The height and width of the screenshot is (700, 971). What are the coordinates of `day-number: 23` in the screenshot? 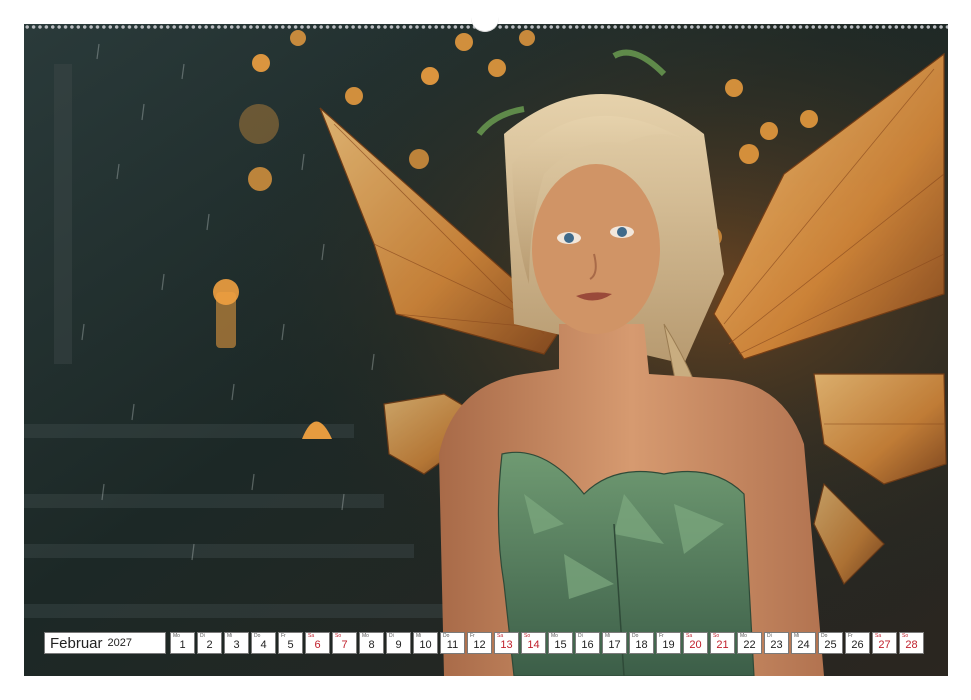 It's located at (776, 645).